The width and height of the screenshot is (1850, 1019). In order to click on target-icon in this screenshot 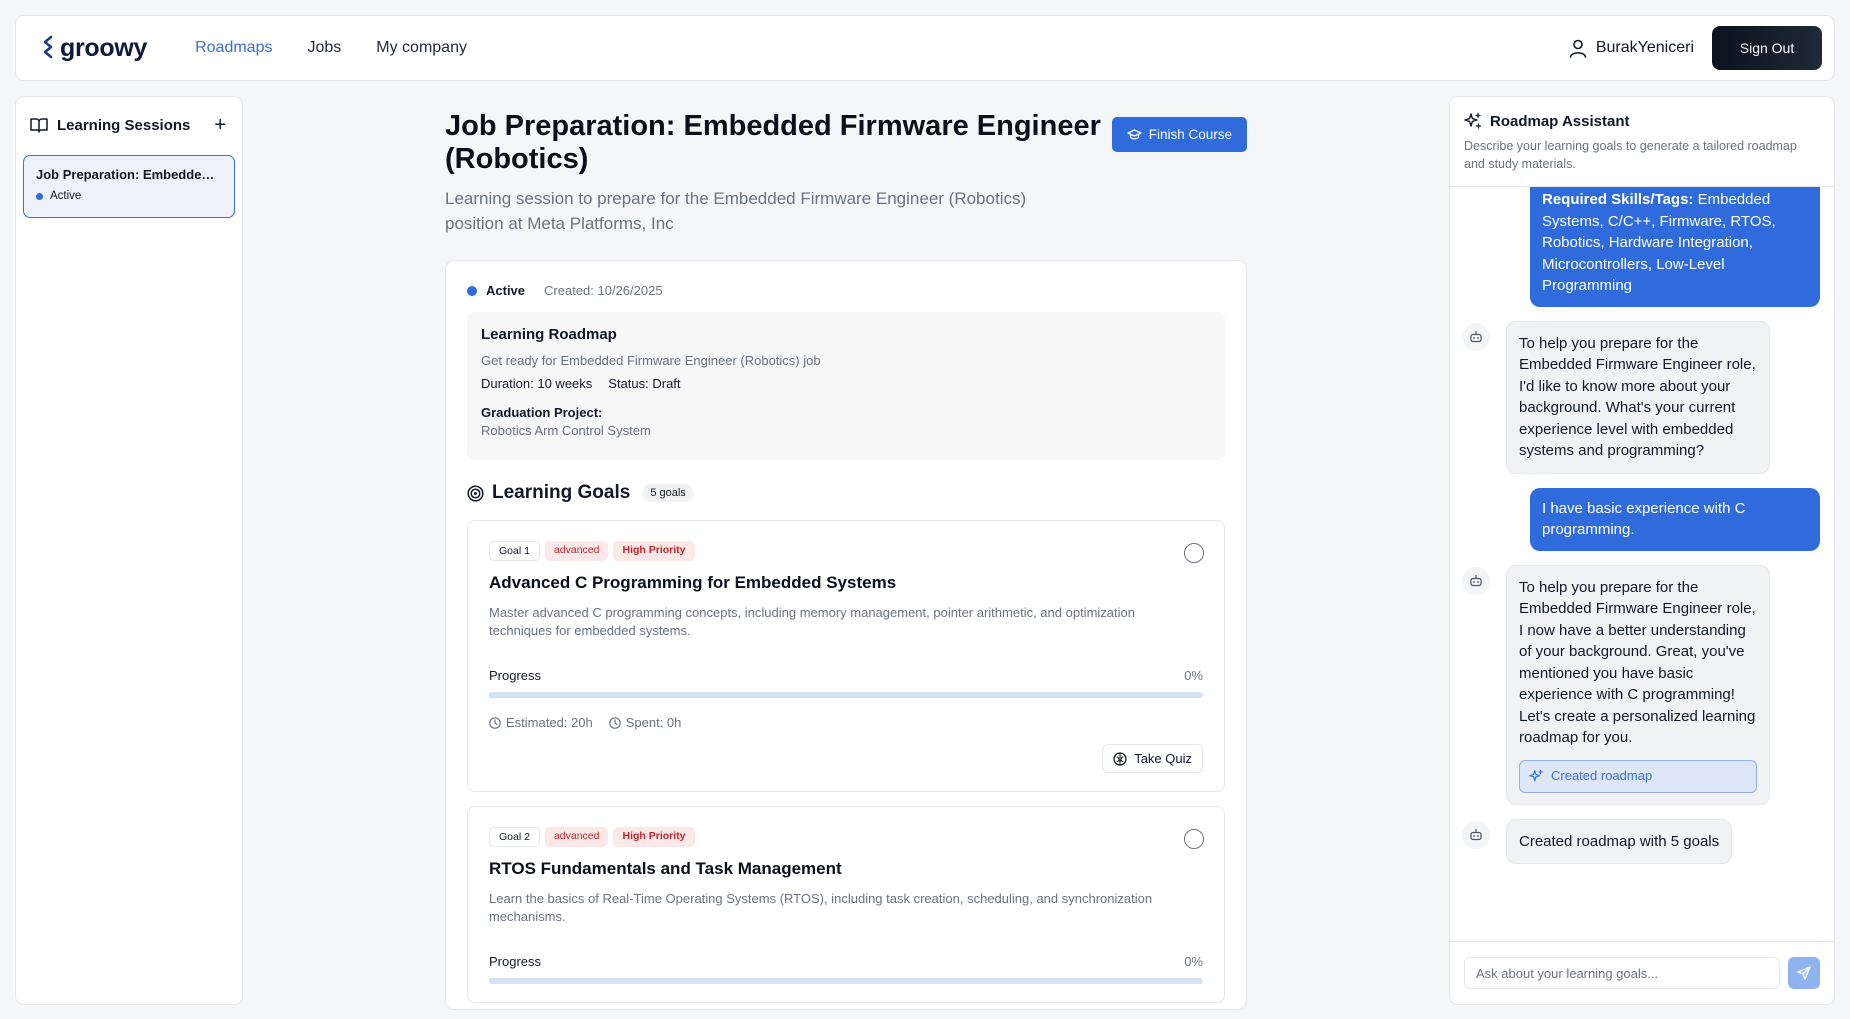, I will do `click(475, 493)`.